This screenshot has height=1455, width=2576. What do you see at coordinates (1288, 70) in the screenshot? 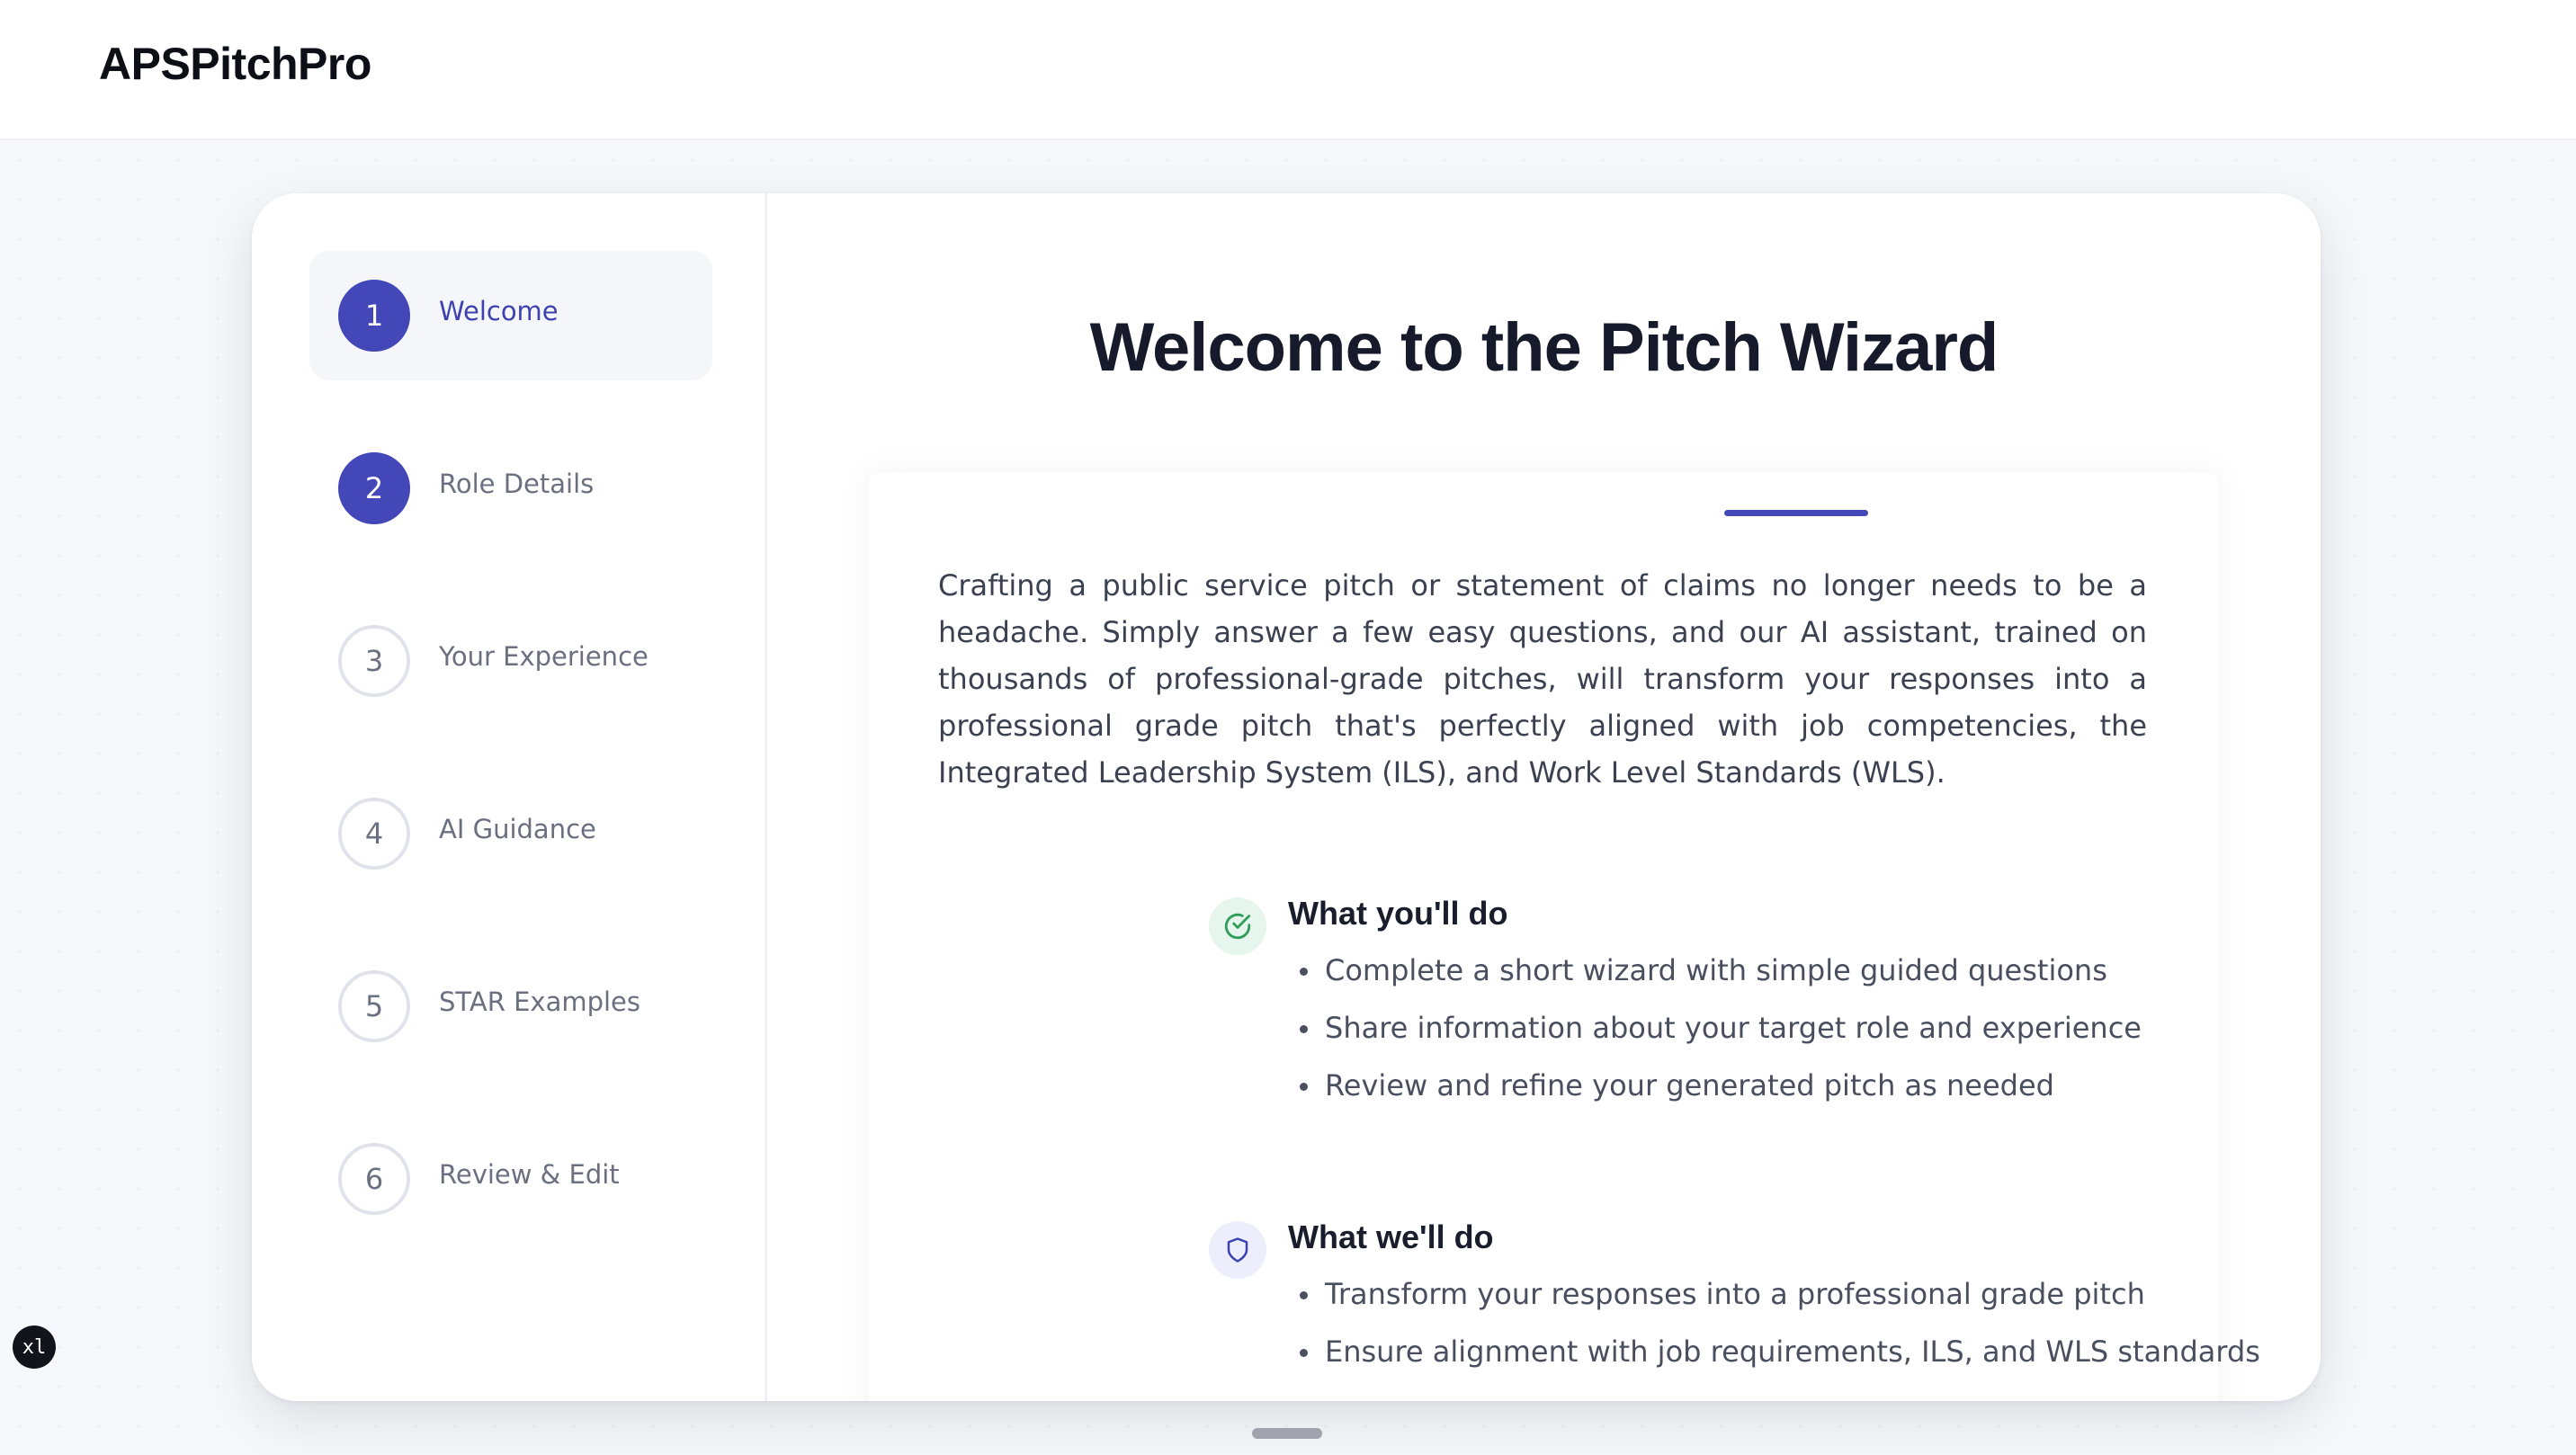
I see `app-header: APSPitchPro` at bounding box center [1288, 70].